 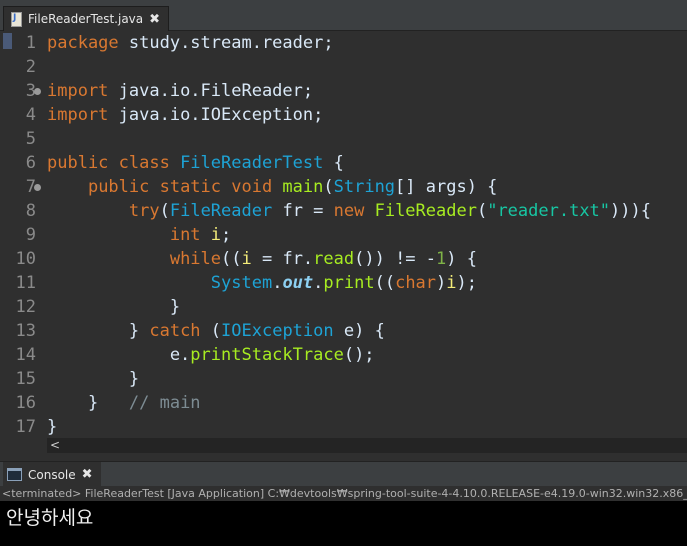 I want to click on line-number: 10, so click(x=25, y=259).